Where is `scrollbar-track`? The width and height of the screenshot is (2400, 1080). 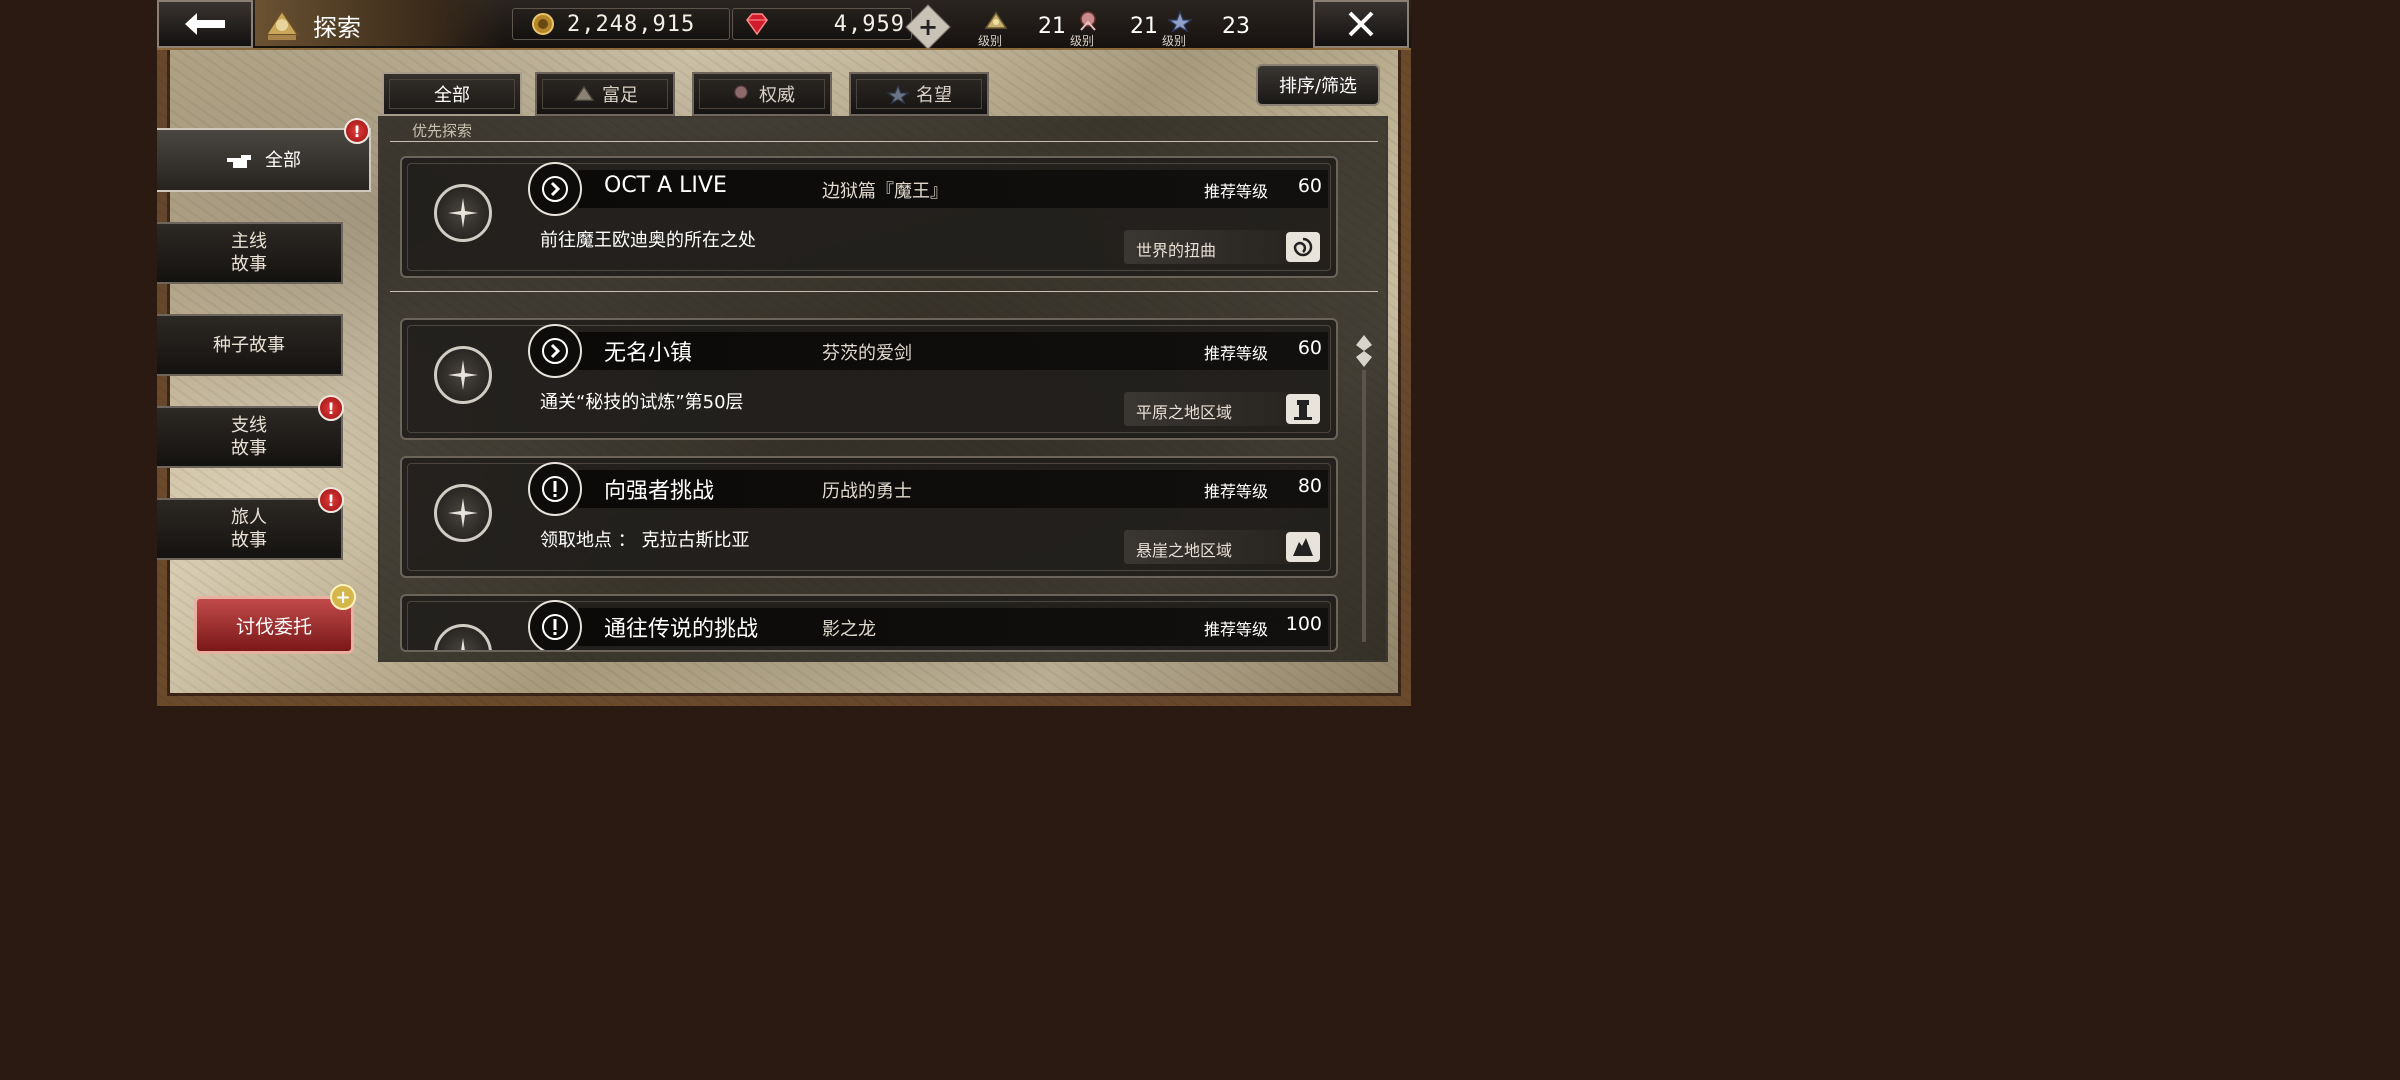 scrollbar-track is located at coordinates (1364, 506).